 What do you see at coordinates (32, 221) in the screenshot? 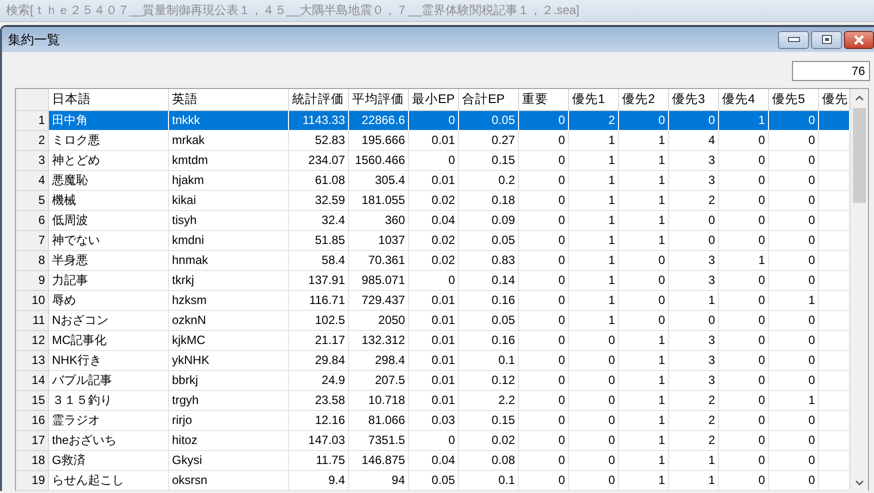
I see `row-number: 6` at bounding box center [32, 221].